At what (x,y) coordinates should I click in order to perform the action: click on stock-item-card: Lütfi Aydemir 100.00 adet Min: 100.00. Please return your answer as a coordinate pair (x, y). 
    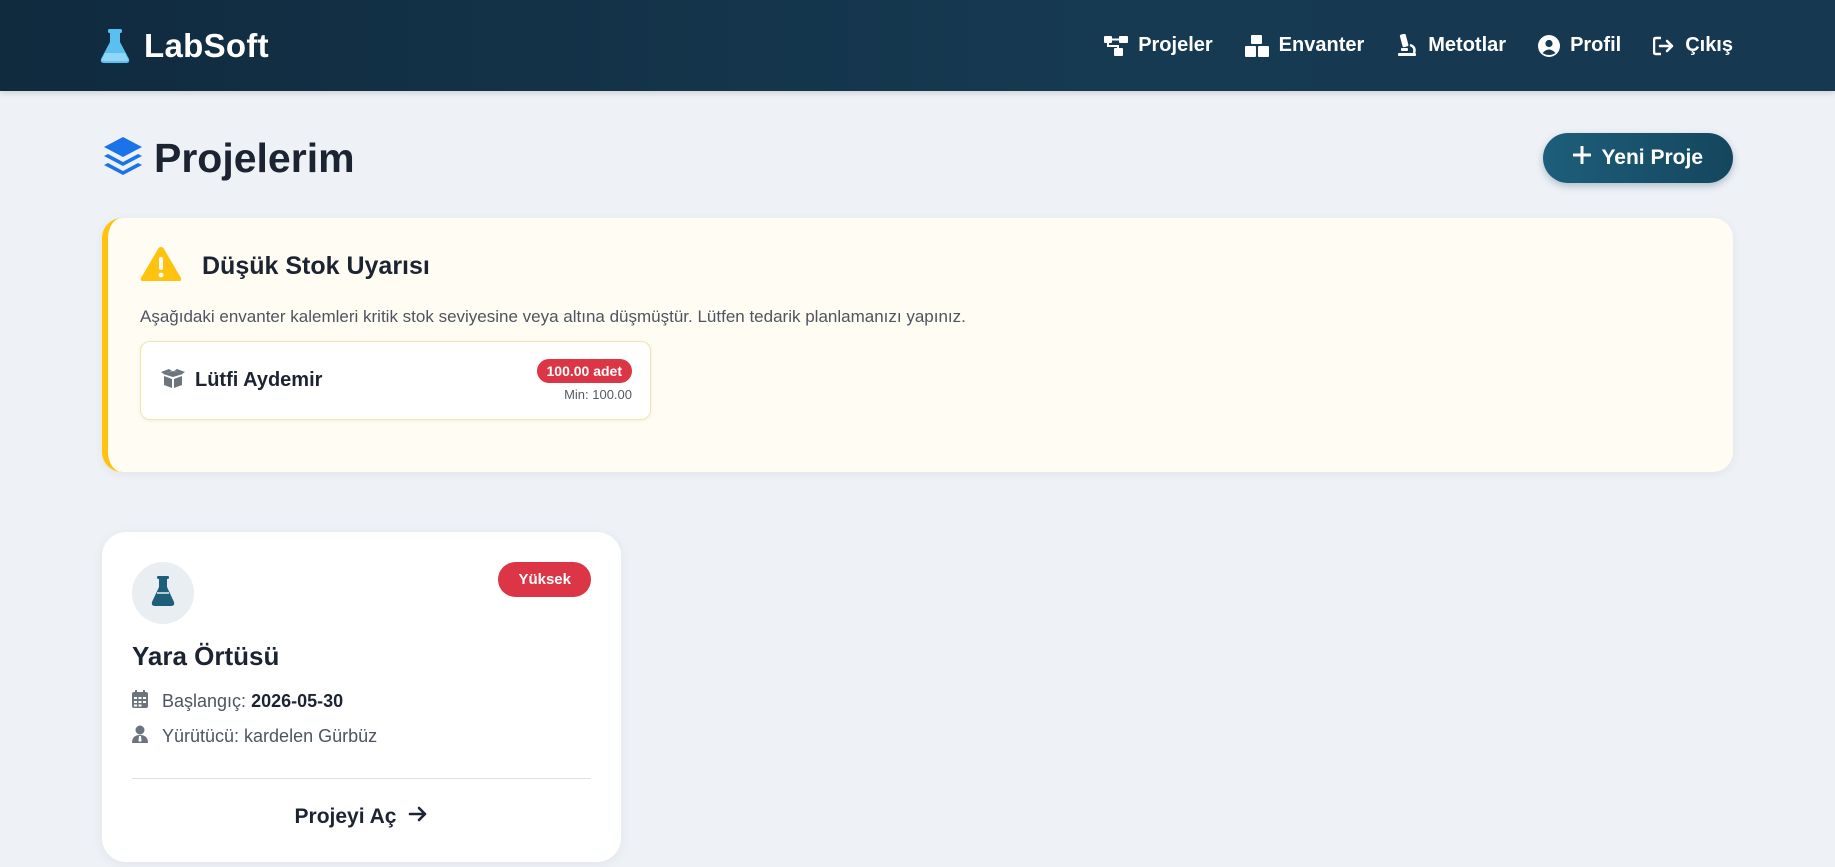
    Looking at the image, I should click on (395, 380).